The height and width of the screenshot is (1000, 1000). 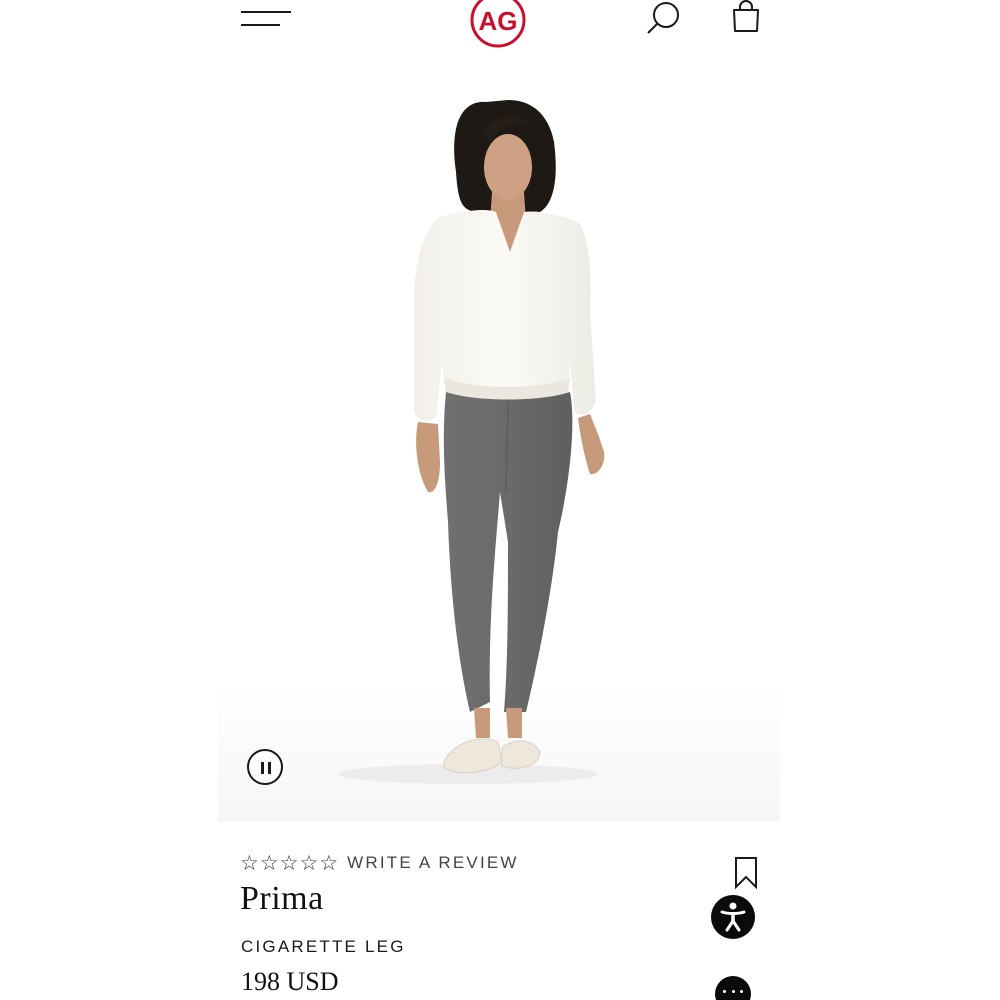 I want to click on rating-row: ☆ ☆ ☆ ☆ ☆ WRITE A REVIEW, so click(x=379, y=863).